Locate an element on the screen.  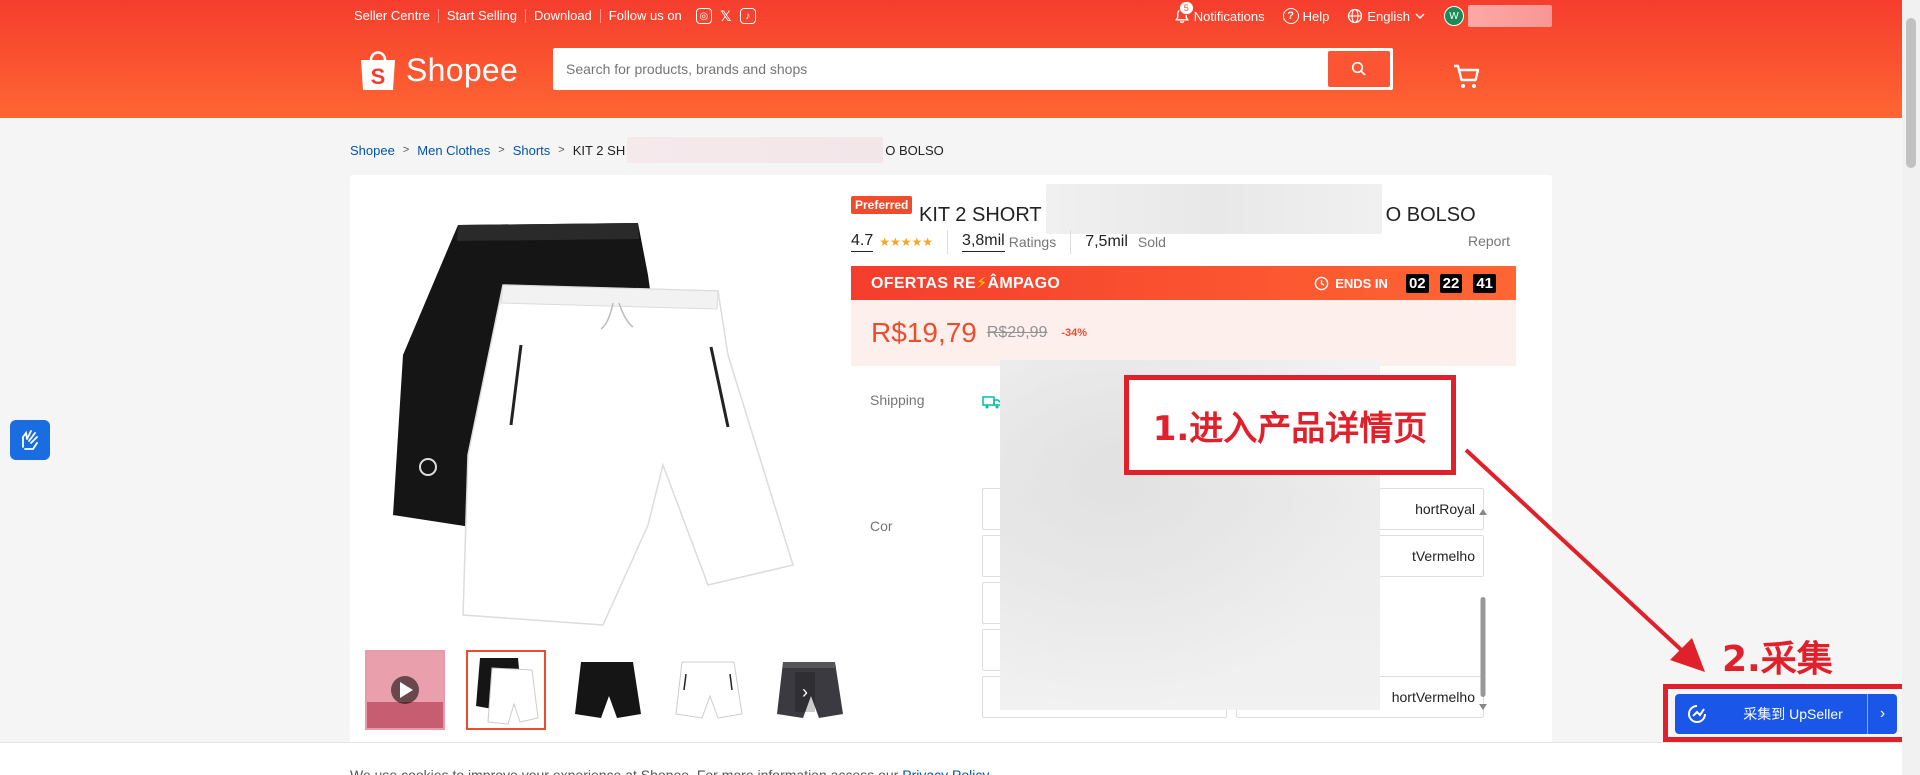
flash-title-b: ÂMPAGO is located at coordinates (1024, 283).